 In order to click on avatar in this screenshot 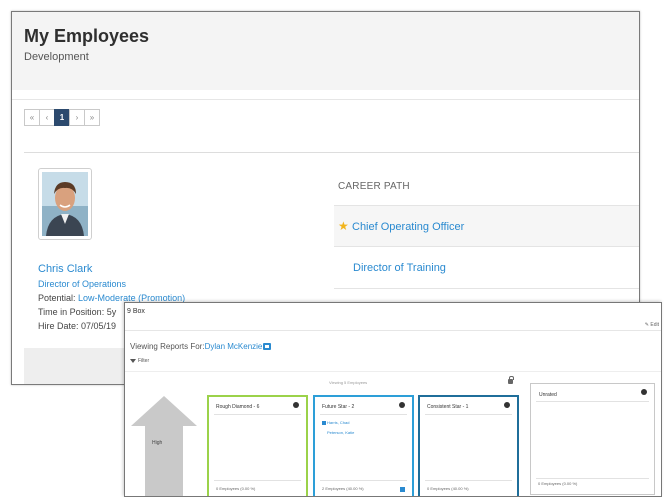, I will do `click(65, 204)`.